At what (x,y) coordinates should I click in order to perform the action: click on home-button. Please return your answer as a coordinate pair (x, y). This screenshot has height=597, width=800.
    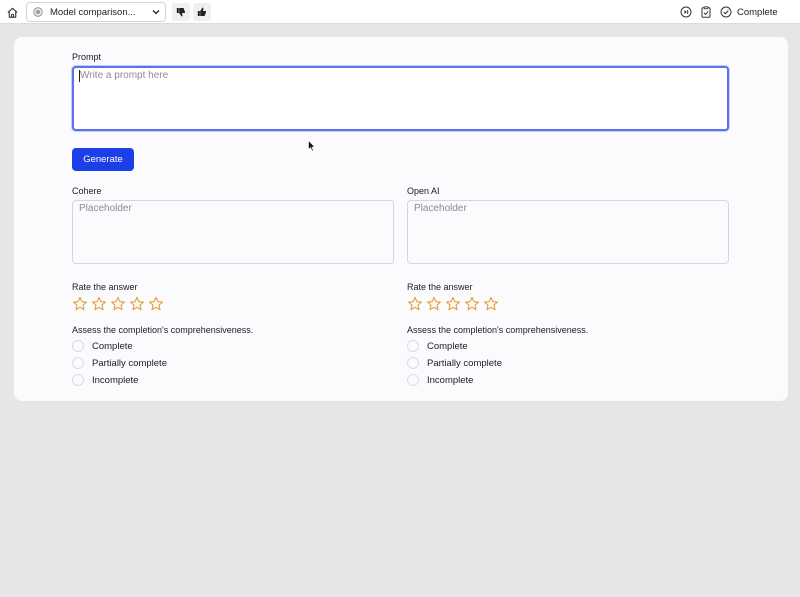
    Looking at the image, I should click on (12, 12).